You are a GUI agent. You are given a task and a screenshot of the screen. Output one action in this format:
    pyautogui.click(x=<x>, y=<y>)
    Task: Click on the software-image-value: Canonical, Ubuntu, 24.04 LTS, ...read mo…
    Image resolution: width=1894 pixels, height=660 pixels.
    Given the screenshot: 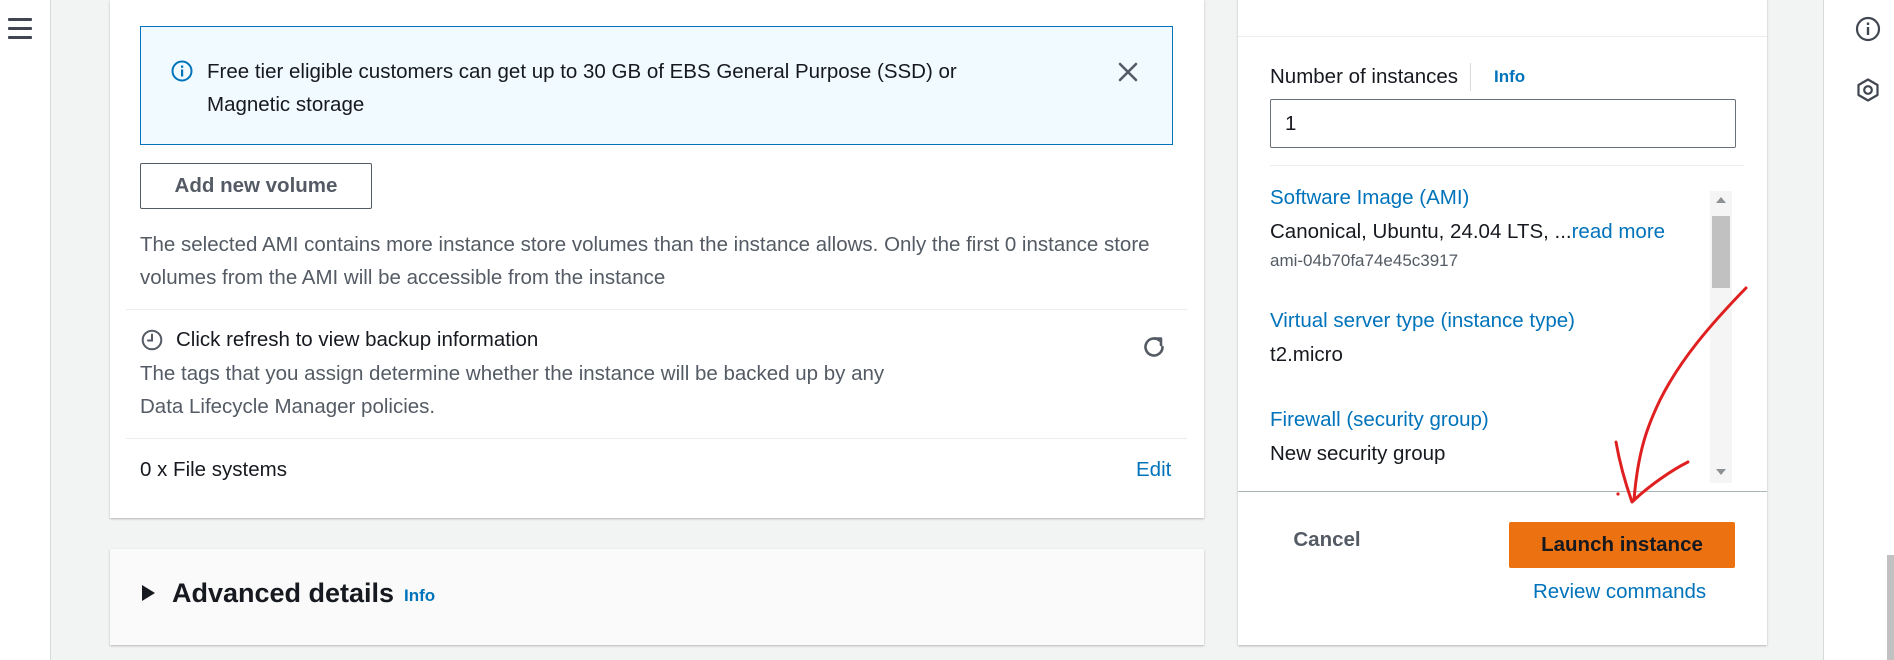 What is the action you would take?
    pyautogui.click(x=1467, y=232)
    